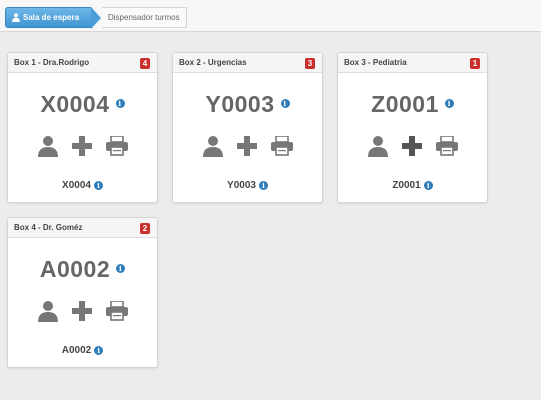  What do you see at coordinates (145, 63) in the screenshot?
I see `queue-count-badge: 4` at bounding box center [145, 63].